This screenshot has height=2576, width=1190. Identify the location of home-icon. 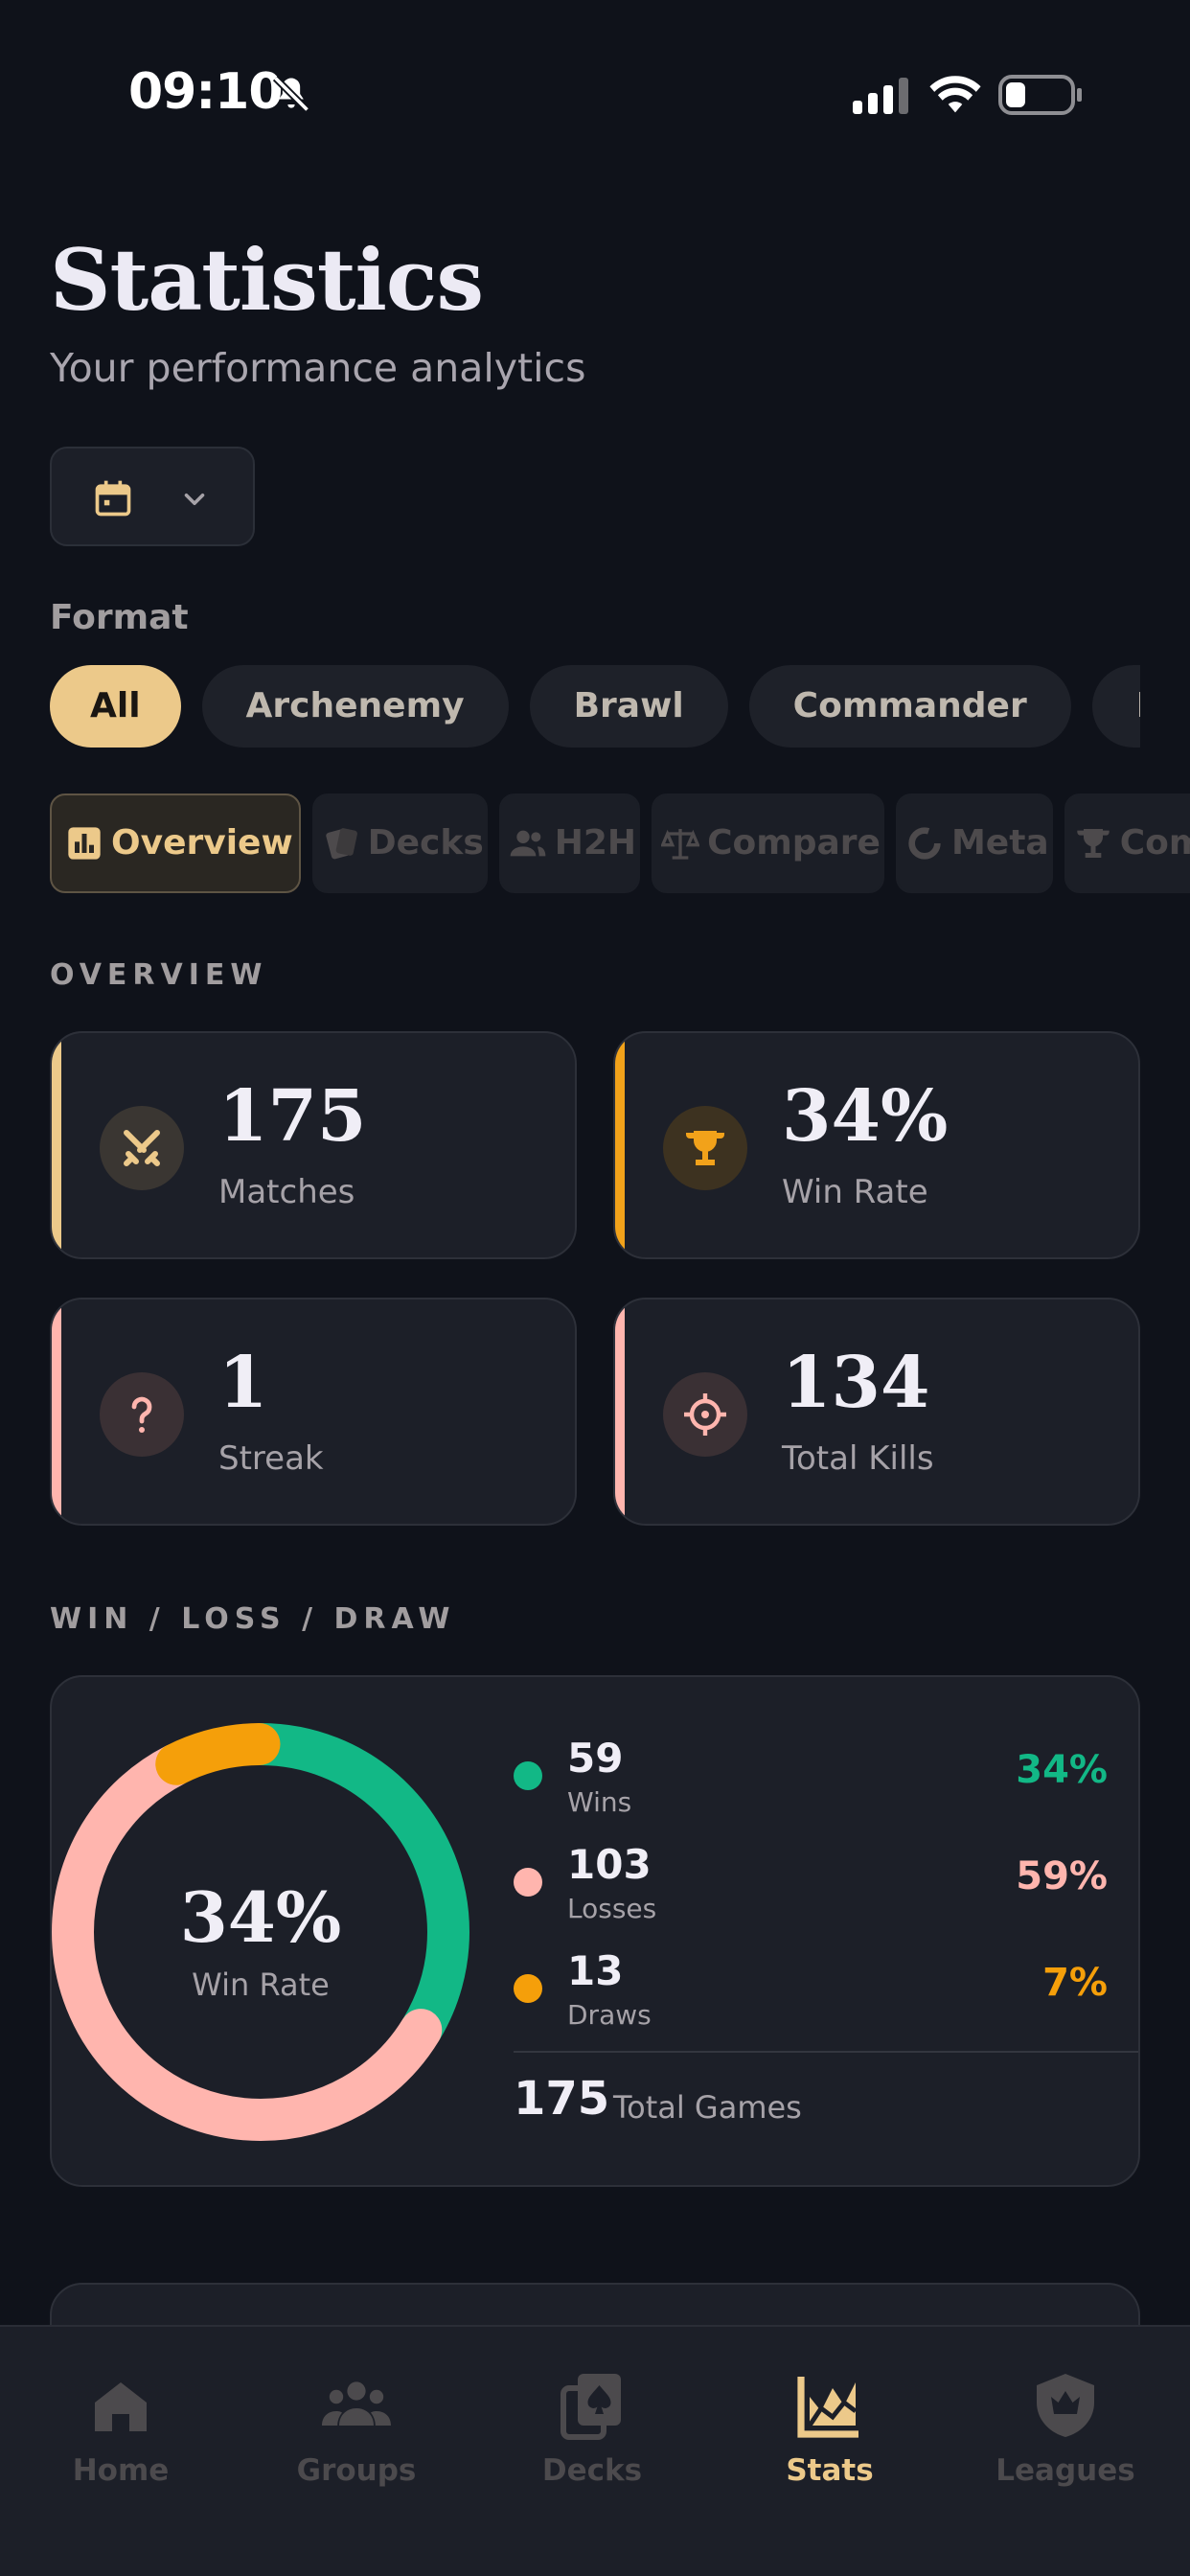
(121, 2406).